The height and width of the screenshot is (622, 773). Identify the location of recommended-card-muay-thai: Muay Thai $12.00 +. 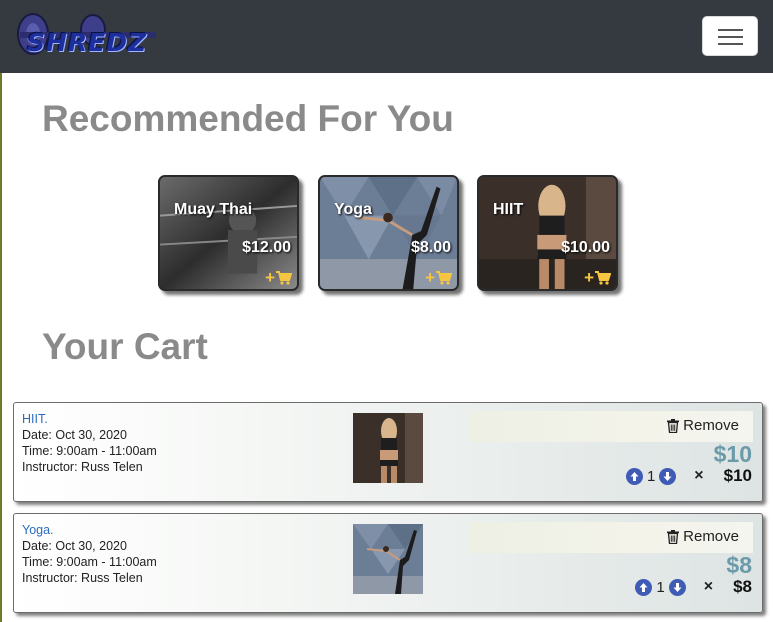
(228, 233).